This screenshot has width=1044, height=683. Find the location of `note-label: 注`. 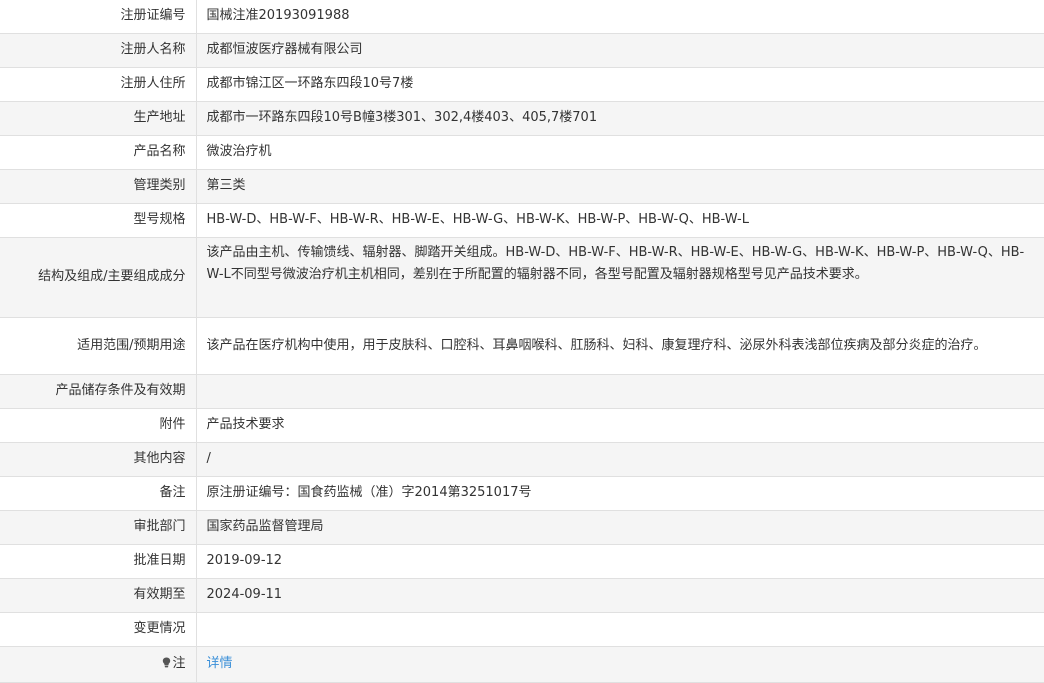

note-label: 注 is located at coordinates (179, 663).